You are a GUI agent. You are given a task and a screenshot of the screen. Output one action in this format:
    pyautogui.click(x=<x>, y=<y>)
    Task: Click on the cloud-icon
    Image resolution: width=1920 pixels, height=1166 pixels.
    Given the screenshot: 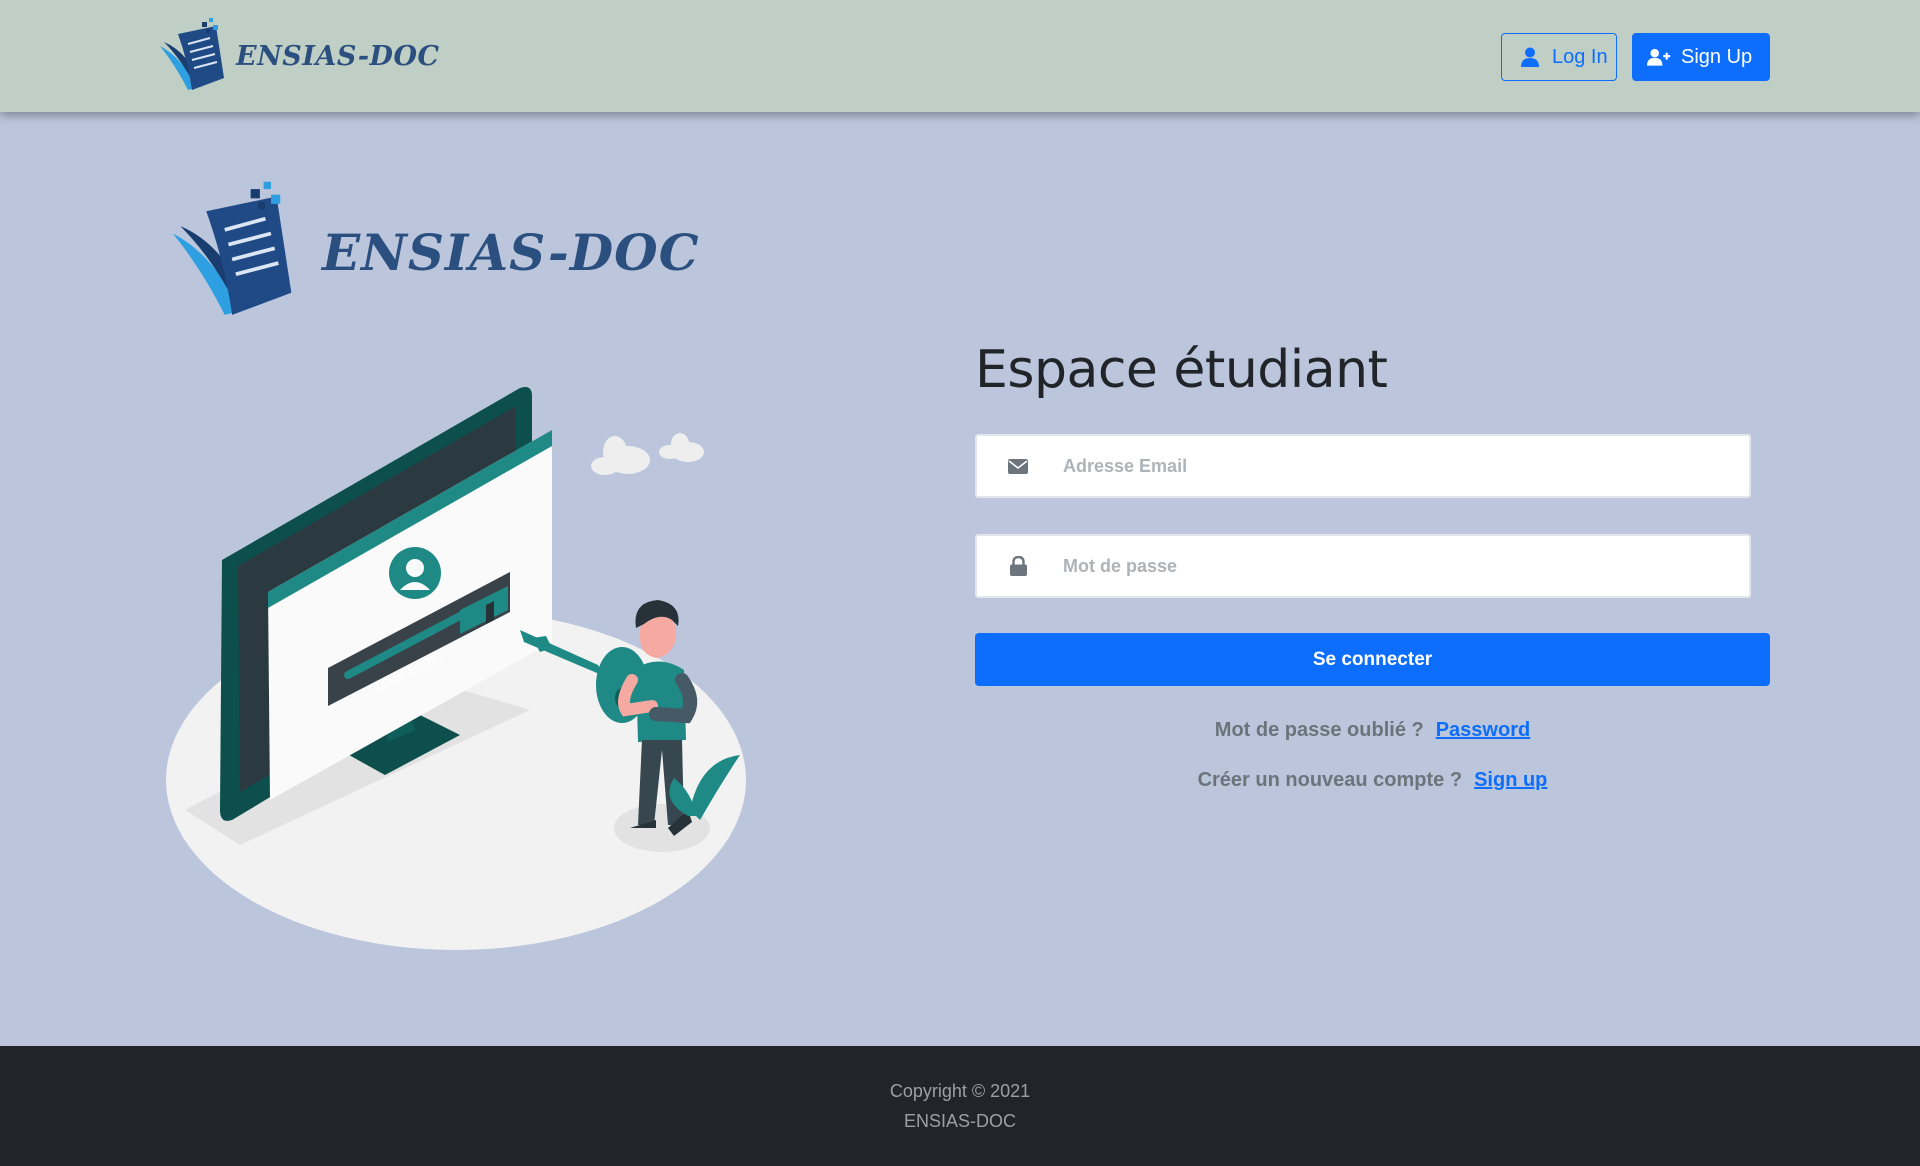 What is the action you would take?
    pyautogui.click(x=647, y=454)
    